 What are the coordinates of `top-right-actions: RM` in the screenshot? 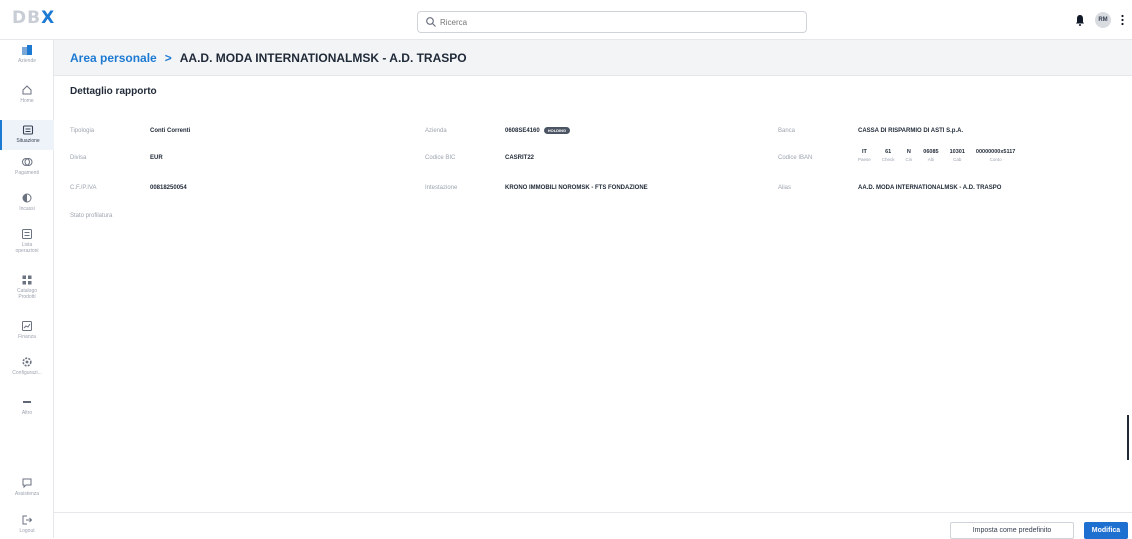 It's located at (1099, 20).